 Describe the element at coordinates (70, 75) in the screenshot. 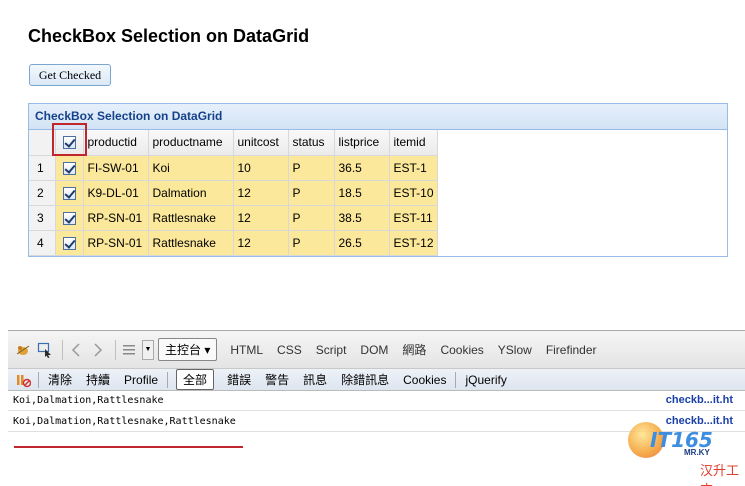

I see `get-checked-button: Get Checked` at that location.